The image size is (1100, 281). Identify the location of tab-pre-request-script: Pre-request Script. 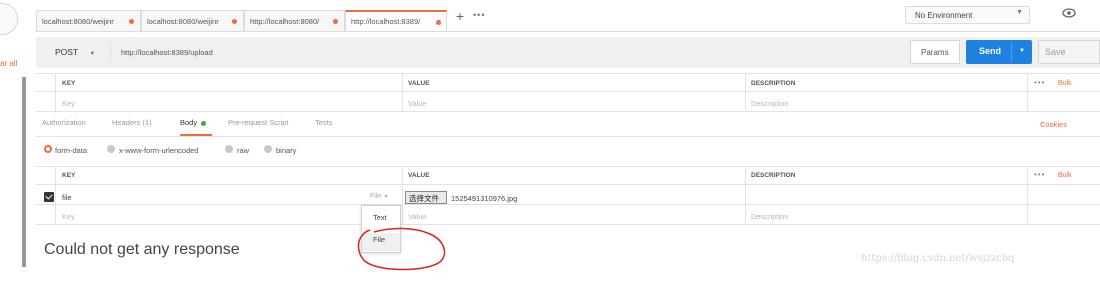
(258, 122).